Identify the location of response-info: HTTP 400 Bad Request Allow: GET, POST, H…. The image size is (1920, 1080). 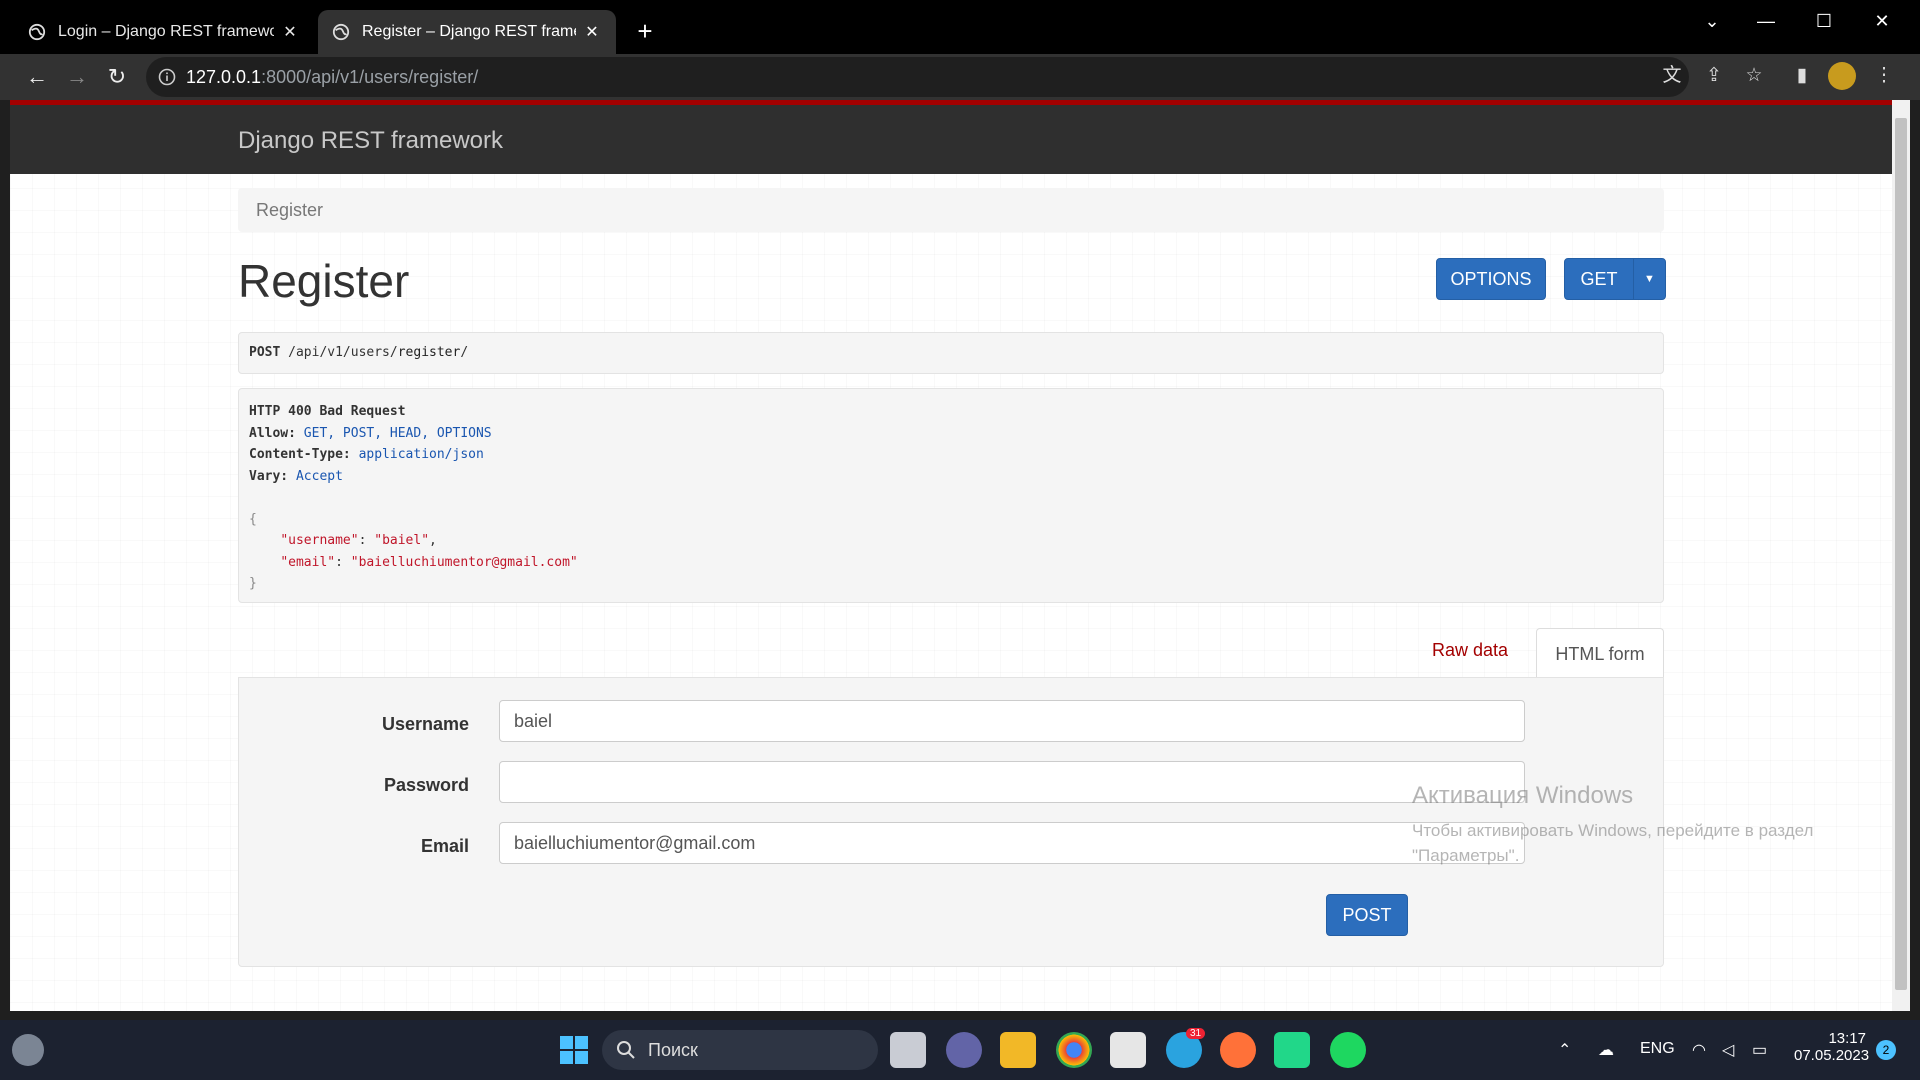
(951, 495).